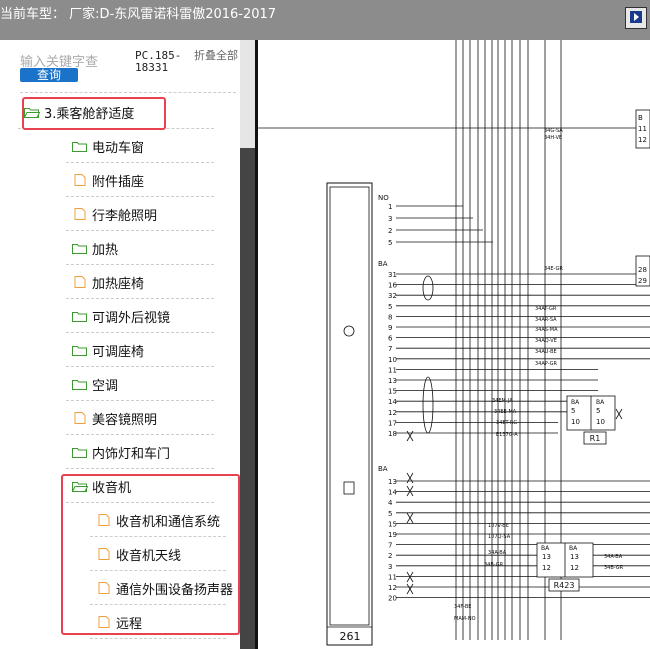 The image size is (650, 649). What do you see at coordinates (546, 309) in the screenshot?
I see `wire-label: 34AT-GR` at bounding box center [546, 309].